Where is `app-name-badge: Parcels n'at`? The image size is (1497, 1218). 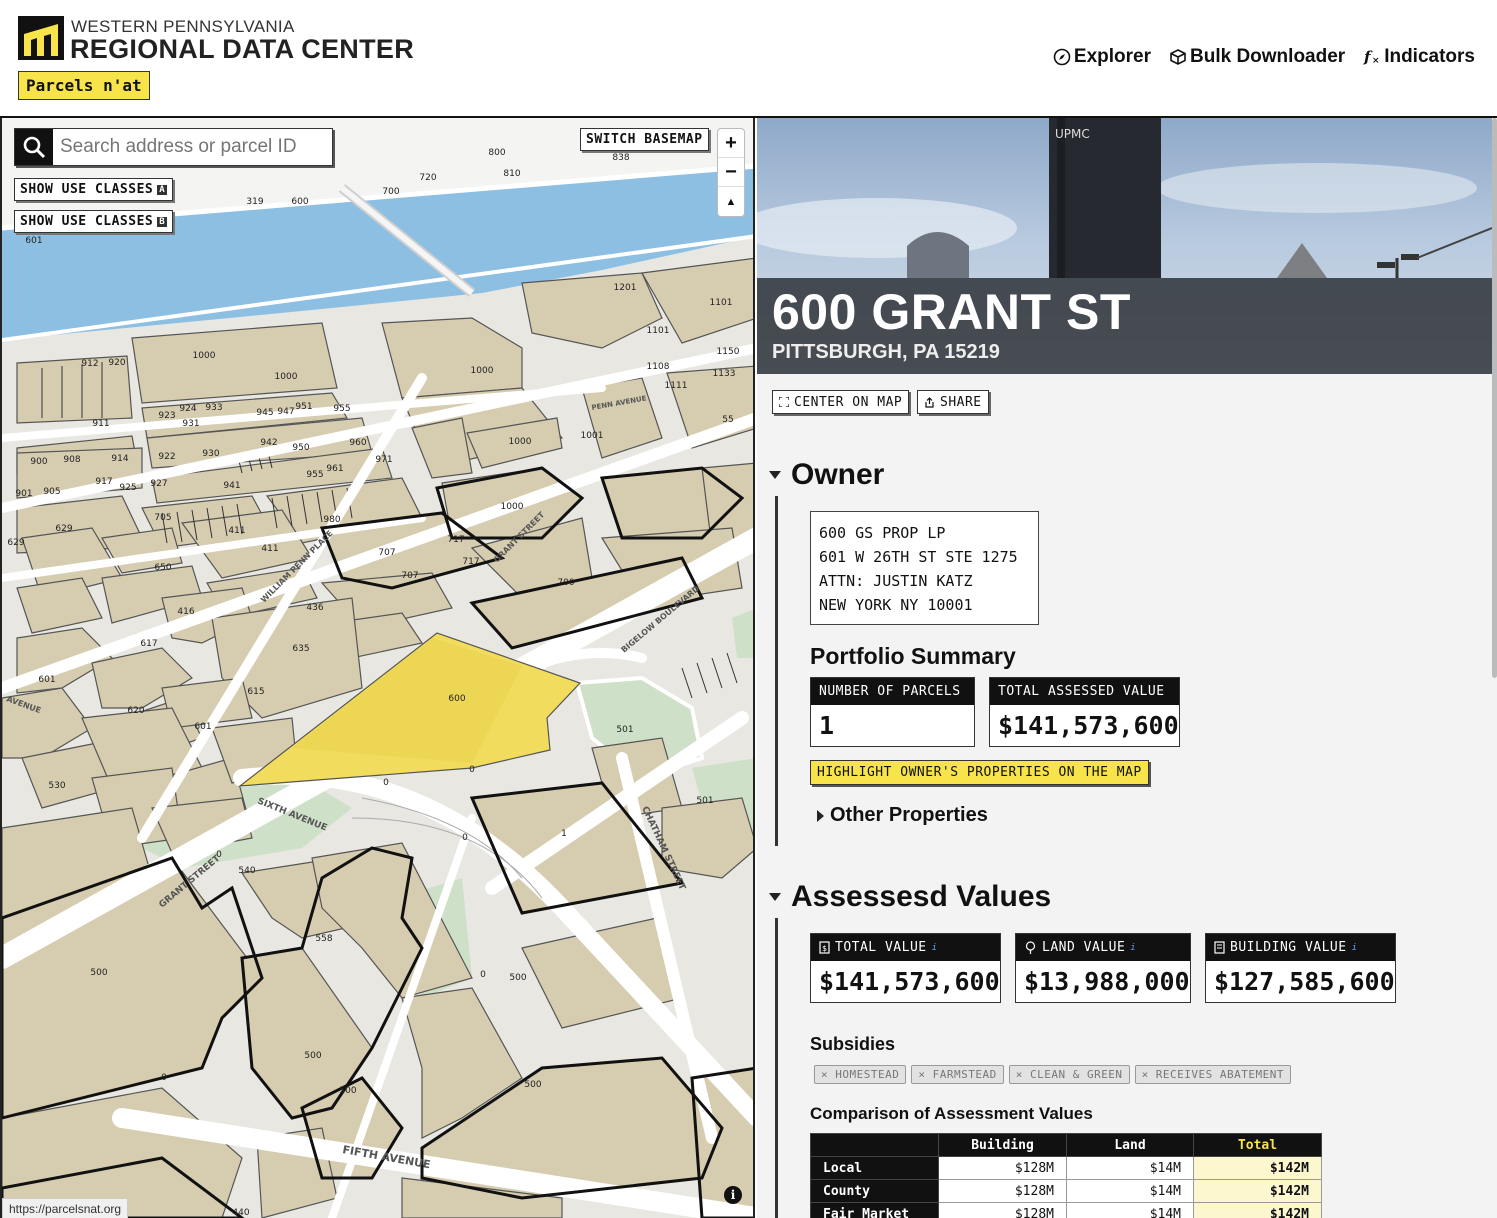
app-name-badge: Parcels n'at is located at coordinates (84, 85).